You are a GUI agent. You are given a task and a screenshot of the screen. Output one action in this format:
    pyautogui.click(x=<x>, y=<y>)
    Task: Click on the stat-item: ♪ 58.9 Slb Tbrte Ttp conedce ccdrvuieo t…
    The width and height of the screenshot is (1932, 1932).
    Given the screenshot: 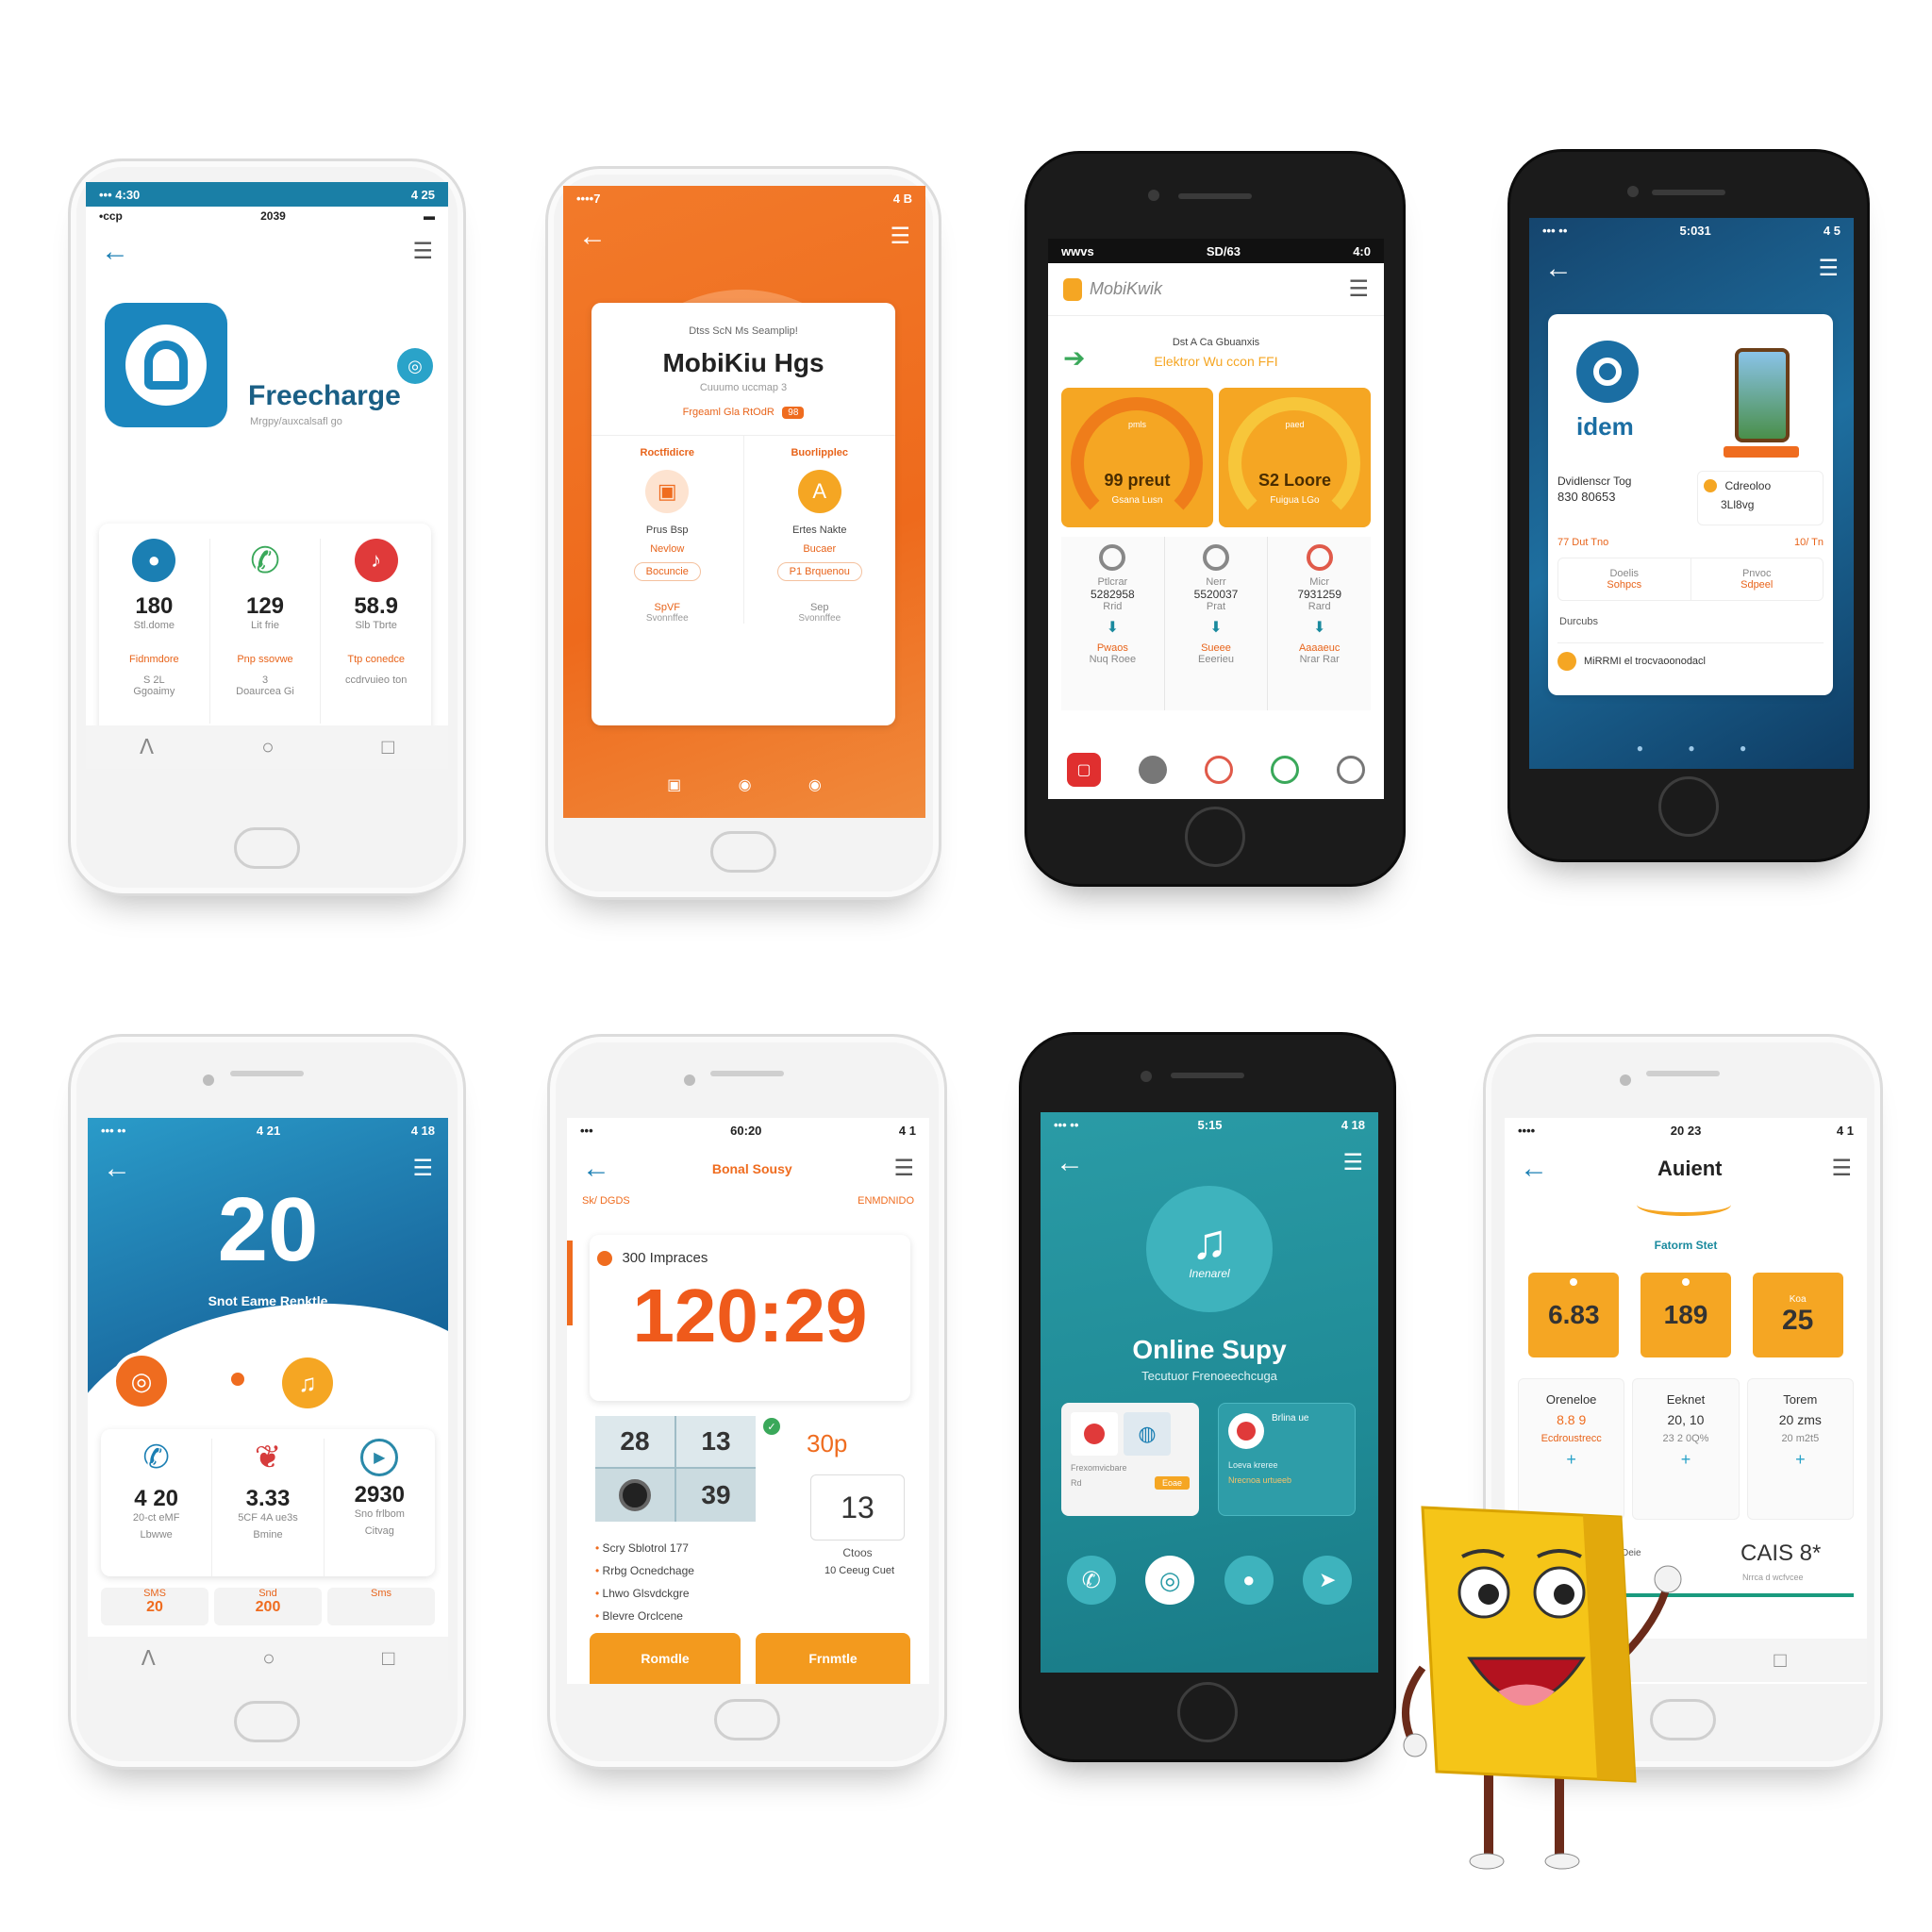 What is the action you would take?
    pyautogui.click(x=376, y=632)
    